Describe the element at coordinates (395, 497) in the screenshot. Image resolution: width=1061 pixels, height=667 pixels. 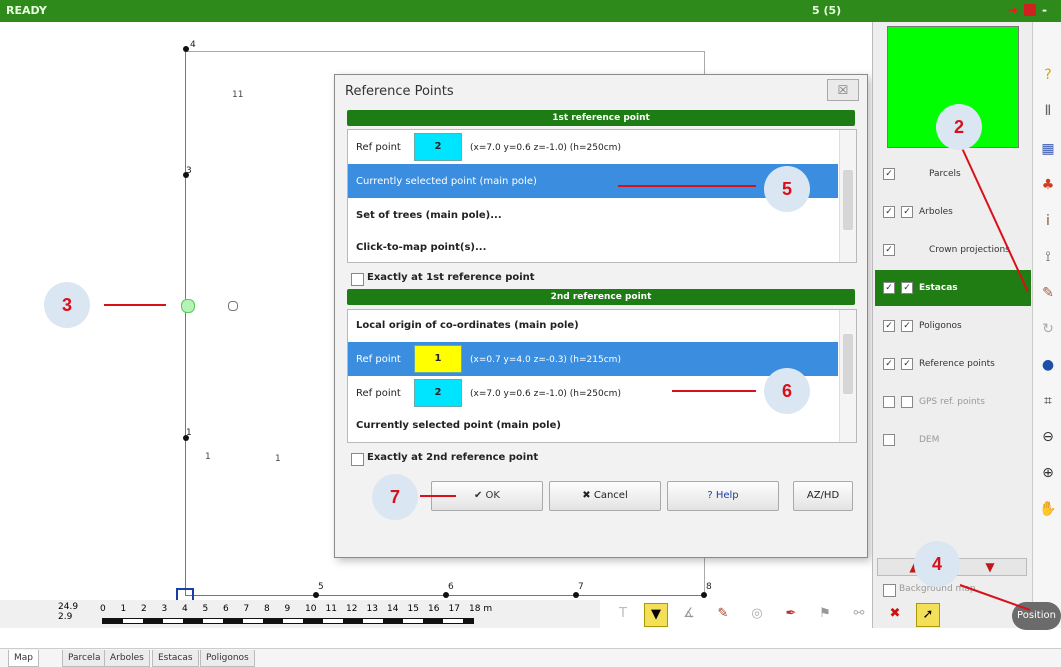
I see `callout-7: 7` at that location.